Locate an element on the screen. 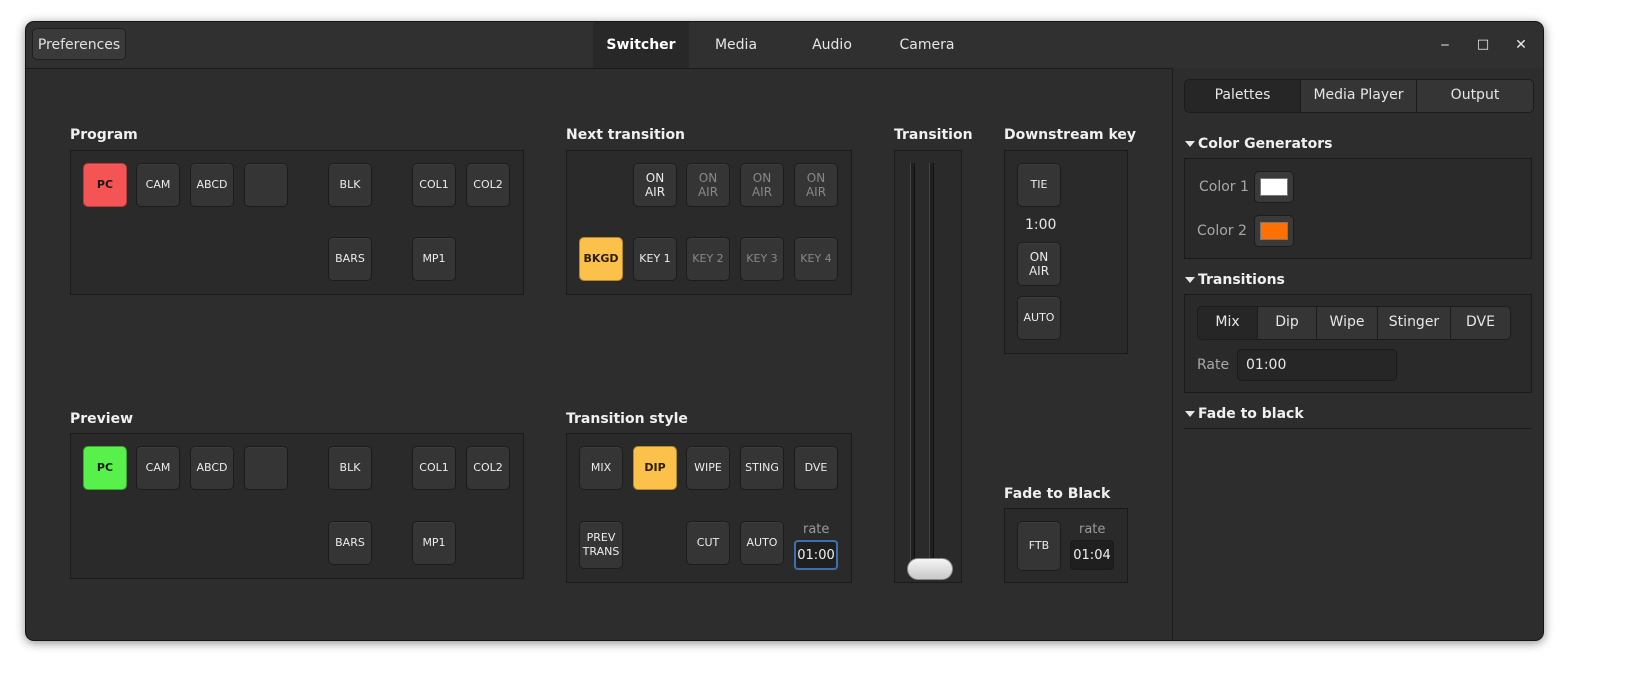 The image size is (1637, 697). style-mix-button: MIX is located at coordinates (601, 468).